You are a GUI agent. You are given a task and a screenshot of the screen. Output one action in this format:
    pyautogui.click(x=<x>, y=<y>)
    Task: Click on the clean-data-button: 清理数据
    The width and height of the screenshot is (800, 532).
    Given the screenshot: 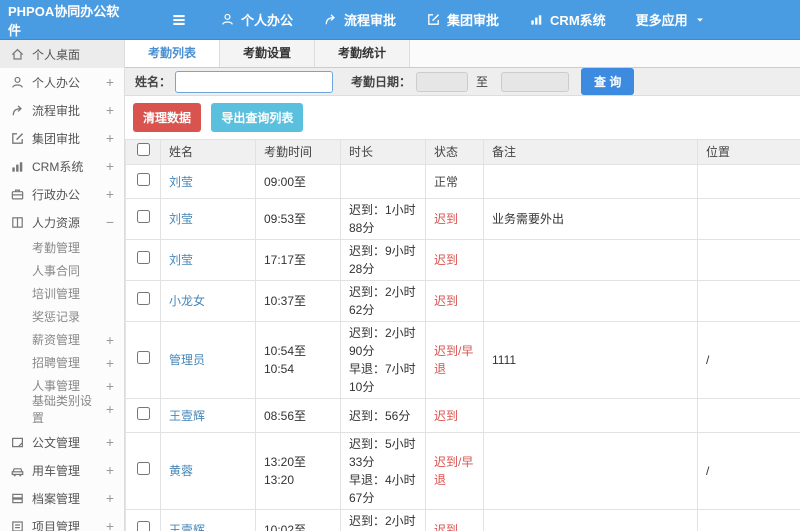 What is the action you would take?
    pyautogui.click(x=167, y=117)
    